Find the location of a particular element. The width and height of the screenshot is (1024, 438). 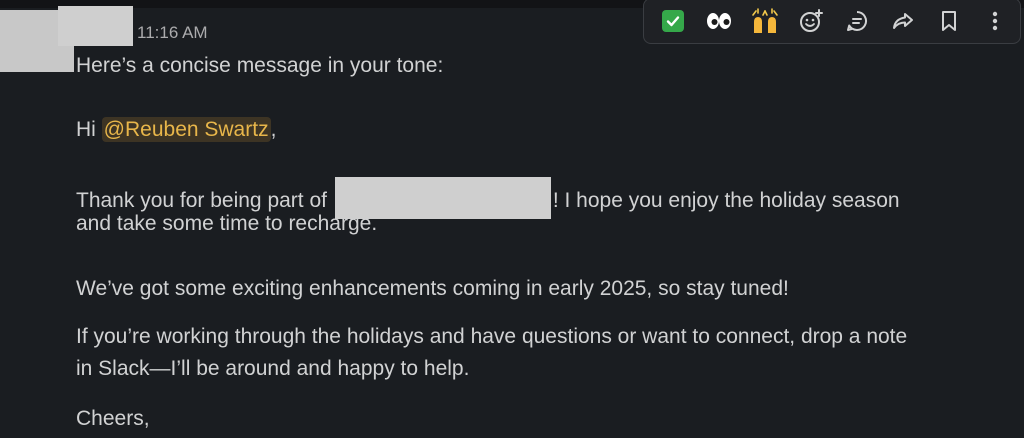

greeting-prefix: Hi is located at coordinates (89, 129).